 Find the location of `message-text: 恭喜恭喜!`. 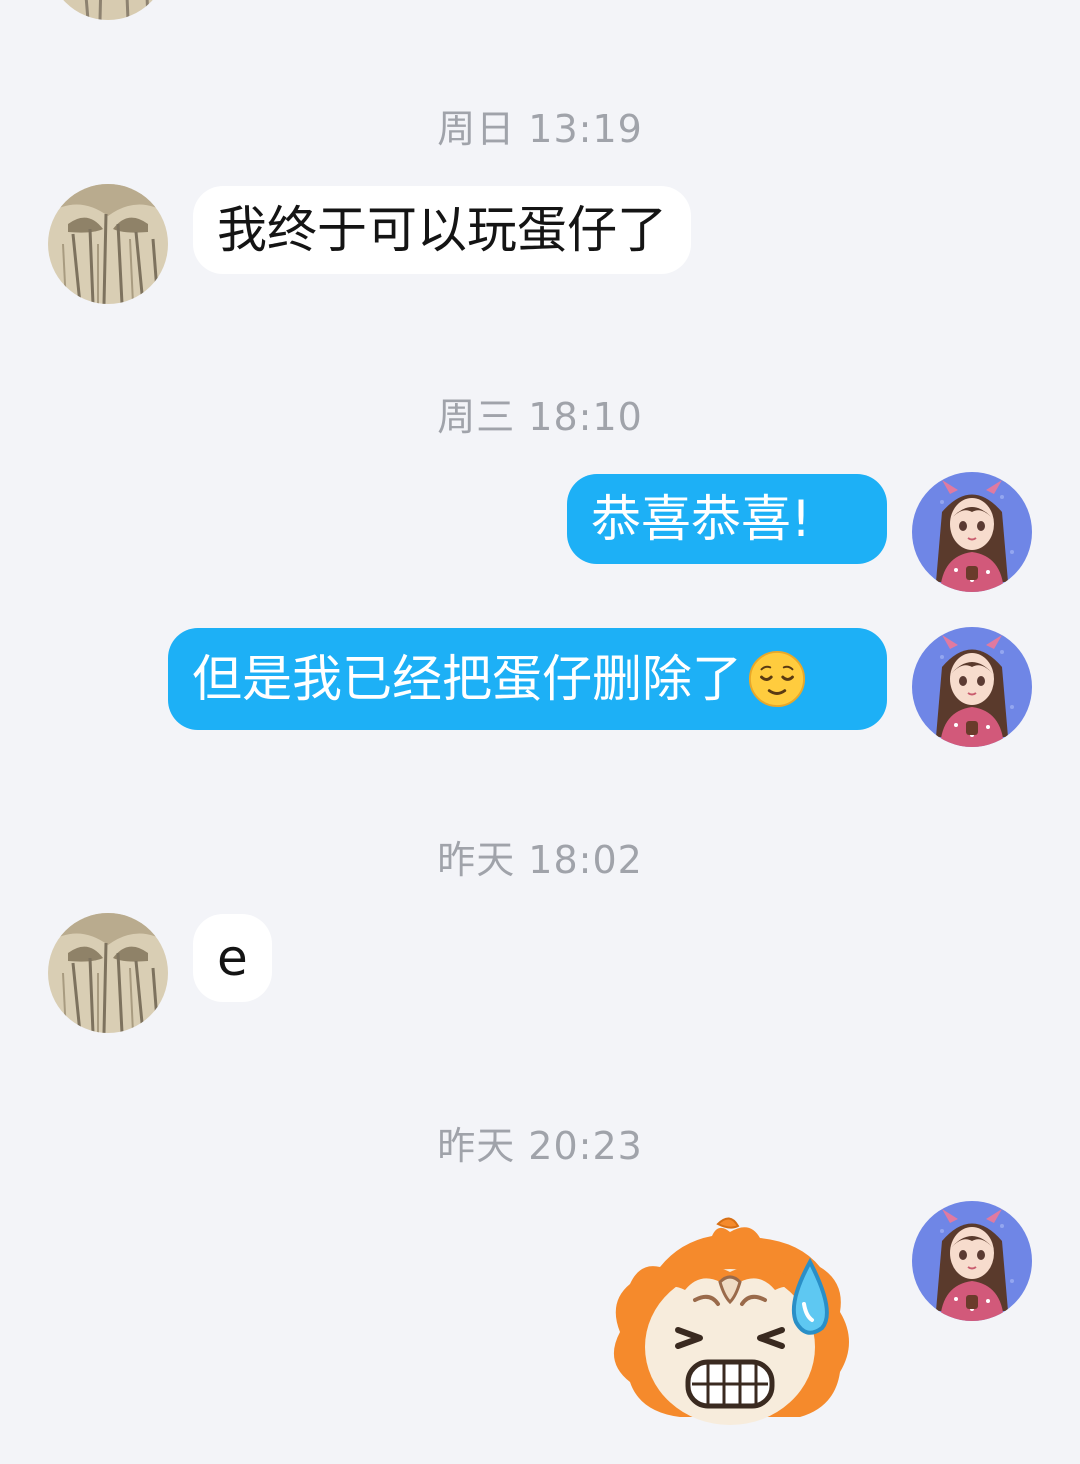

message-text: 恭喜恭喜! is located at coordinates (701, 519).